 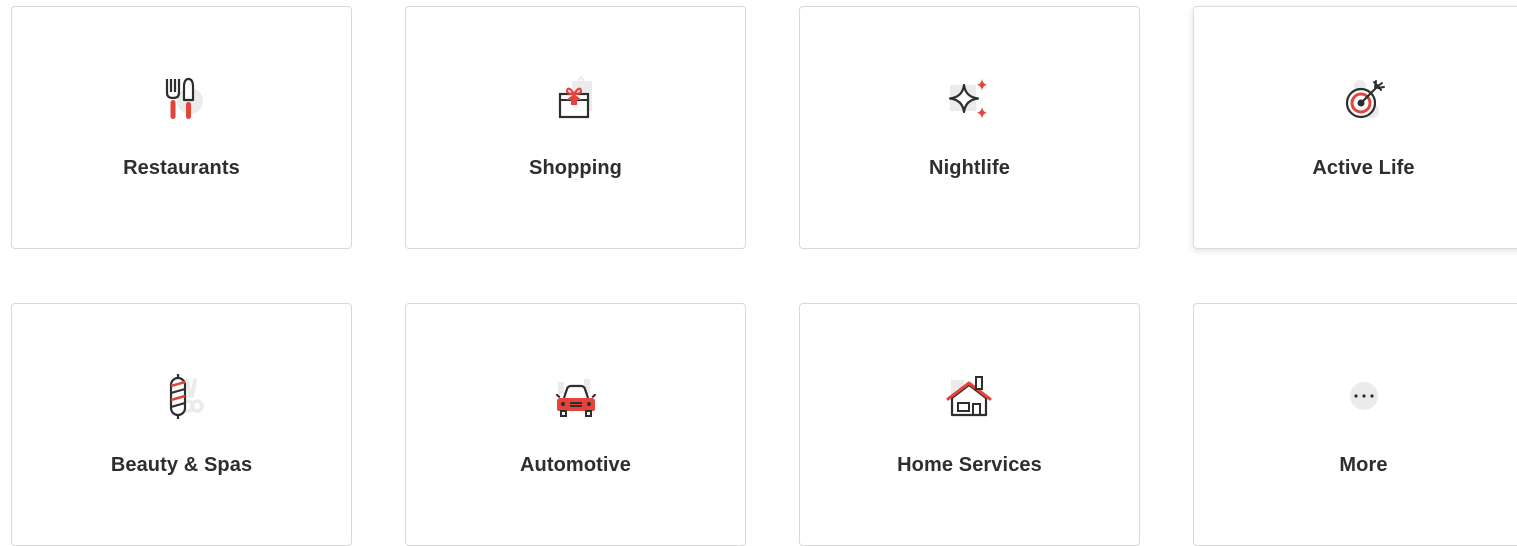 What do you see at coordinates (1363, 465) in the screenshot?
I see `category-label: More` at bounding box center [1363, 465].